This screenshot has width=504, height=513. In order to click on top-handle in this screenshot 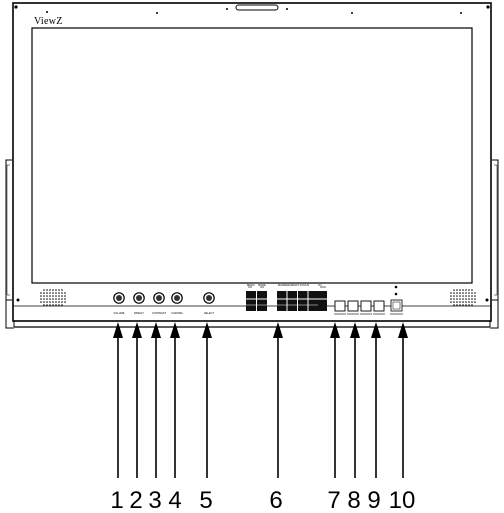, I will do `click(257, 7)`.